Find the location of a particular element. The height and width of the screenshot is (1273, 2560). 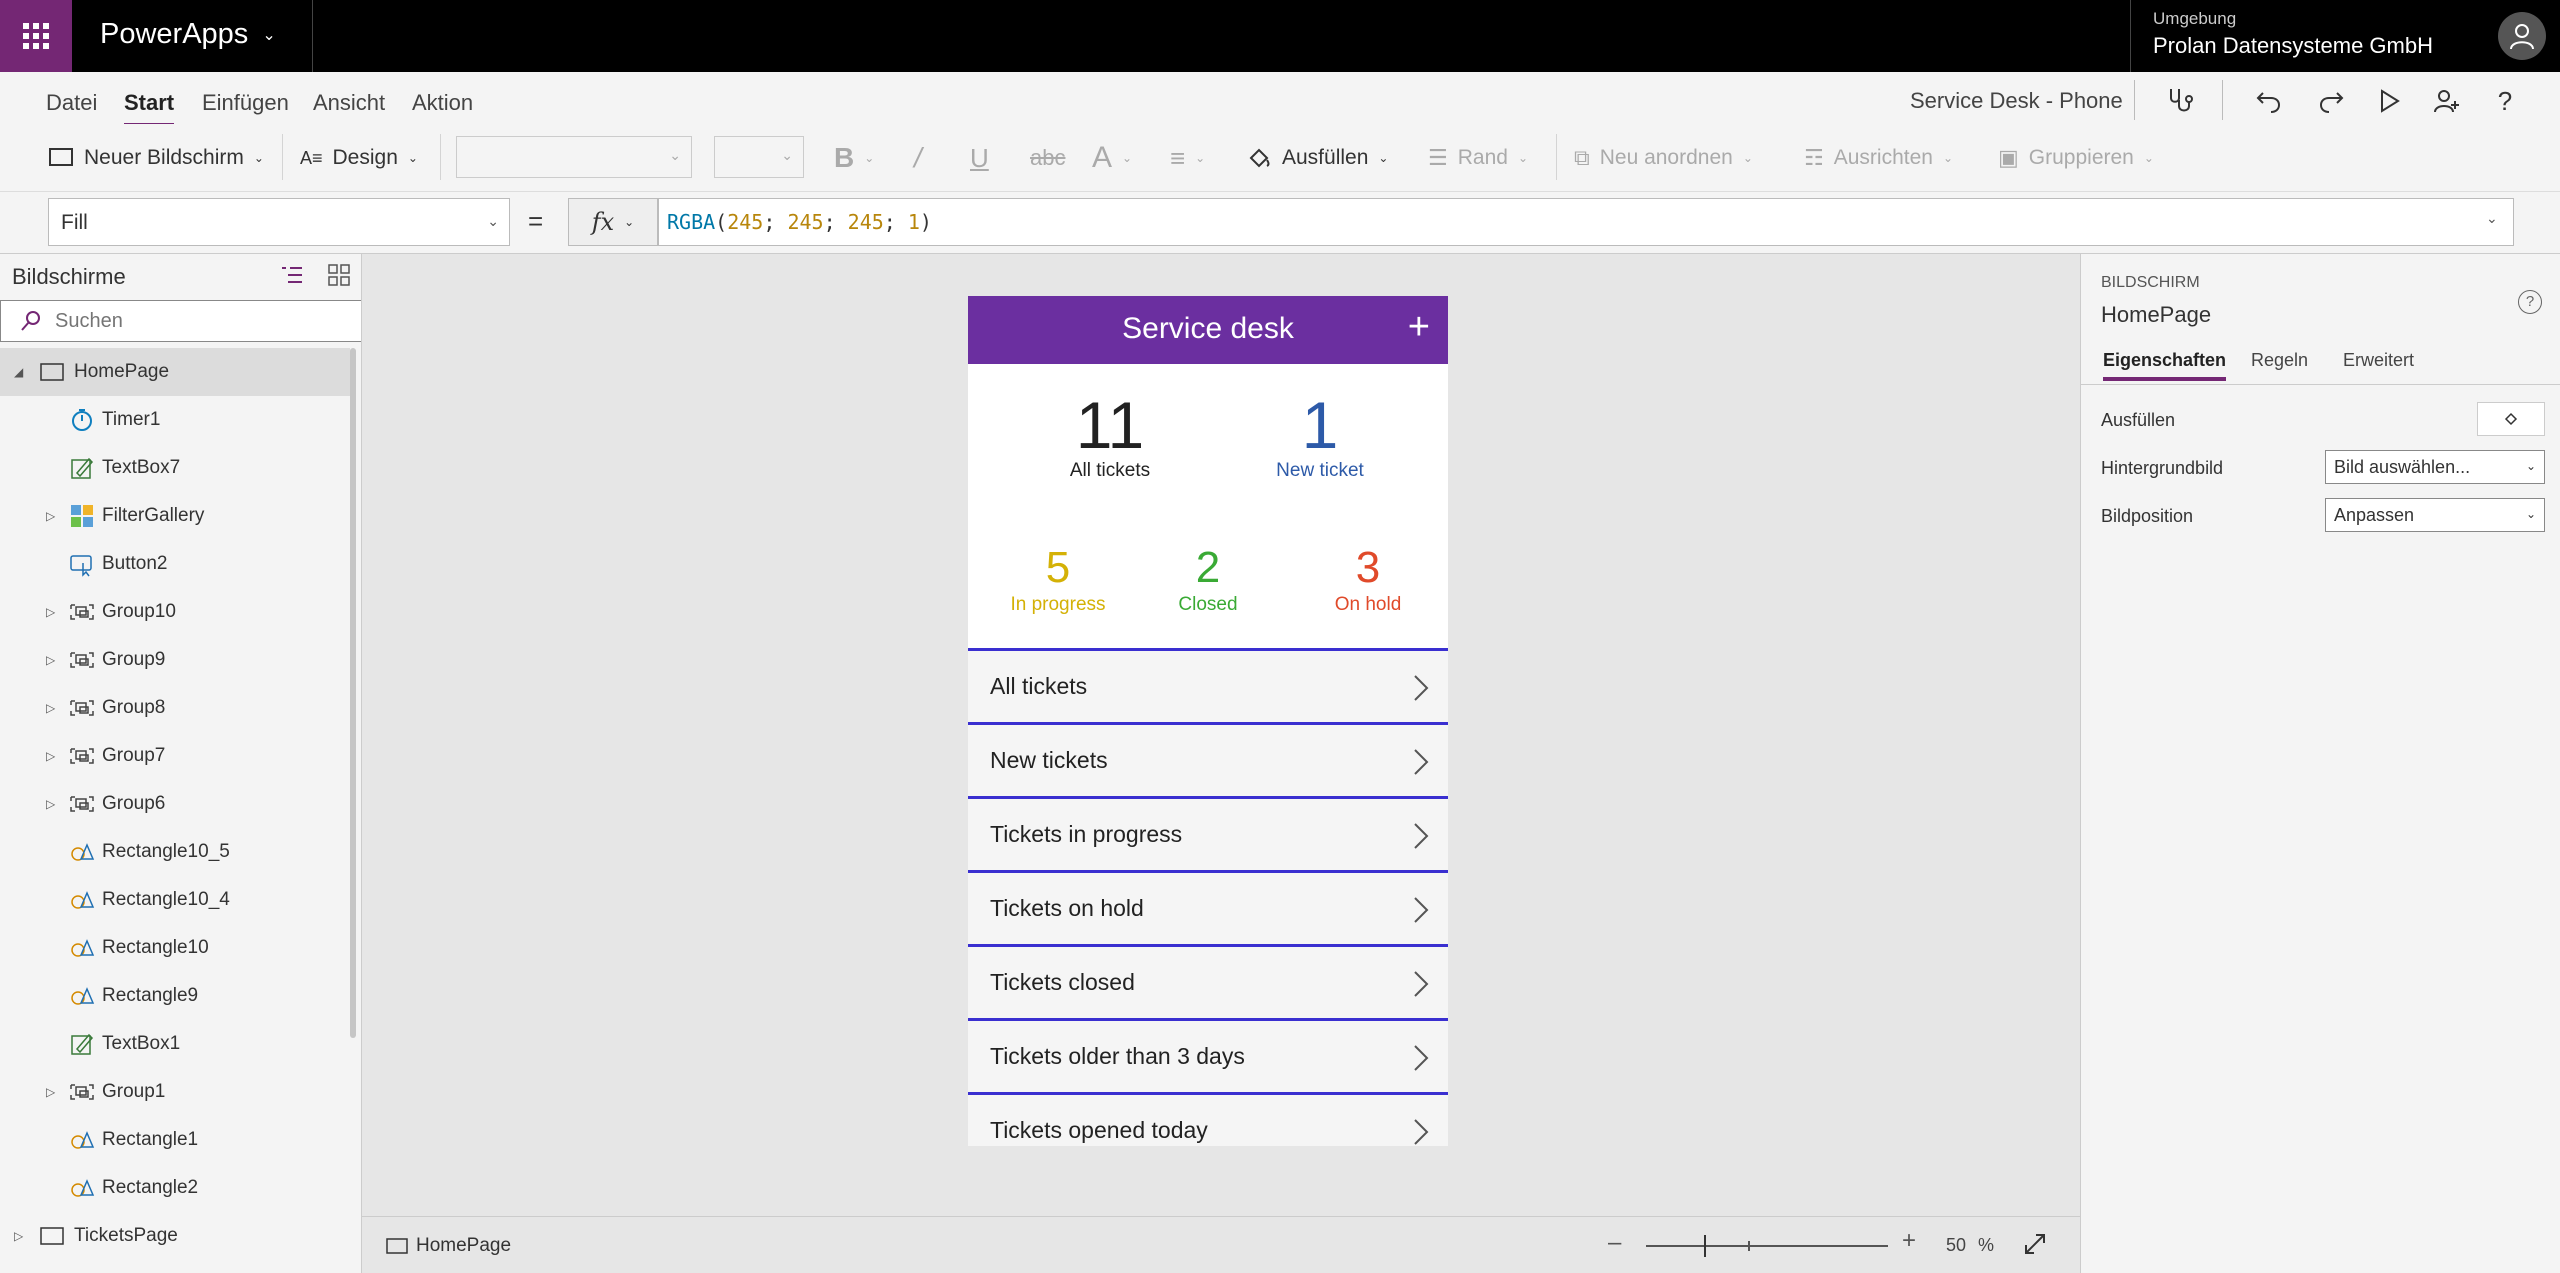

new-screen-icon is located at coordinates (61, 157).